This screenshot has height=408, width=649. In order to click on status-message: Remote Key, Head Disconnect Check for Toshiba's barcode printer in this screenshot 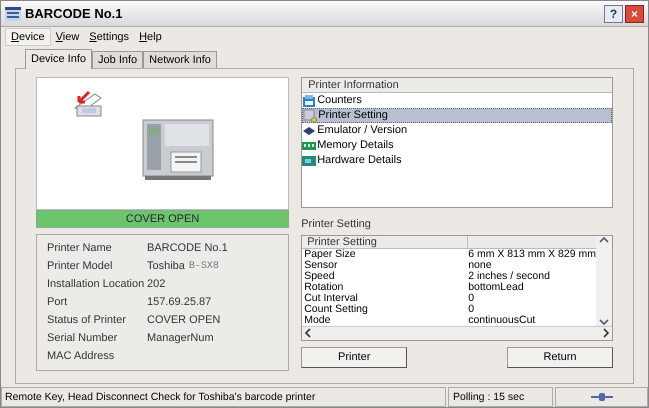, I will do `click(223, 397)`.